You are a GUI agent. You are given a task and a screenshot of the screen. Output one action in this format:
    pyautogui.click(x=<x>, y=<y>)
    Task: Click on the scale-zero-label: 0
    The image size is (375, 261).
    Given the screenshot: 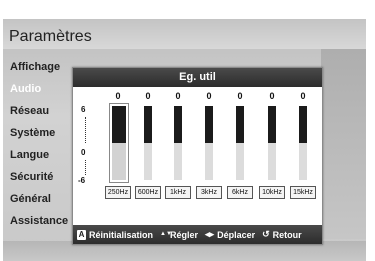 What is the action you would take?
    pyautogui.click(x=83, y=152)
    